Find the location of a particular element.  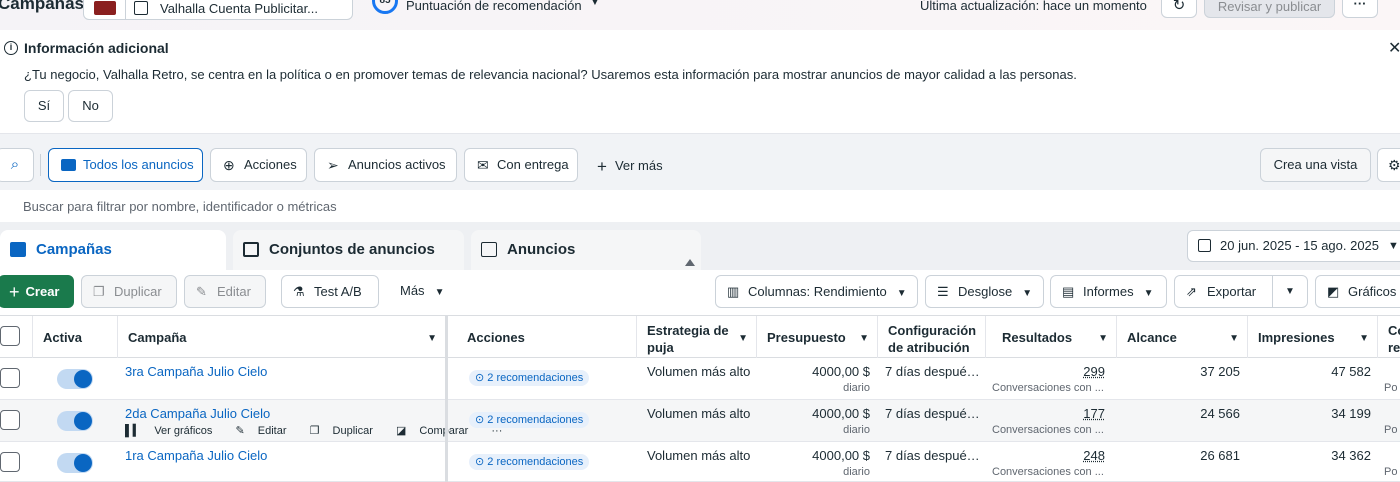

reach-value: 26 681 is located at coordinates (1220, 455).